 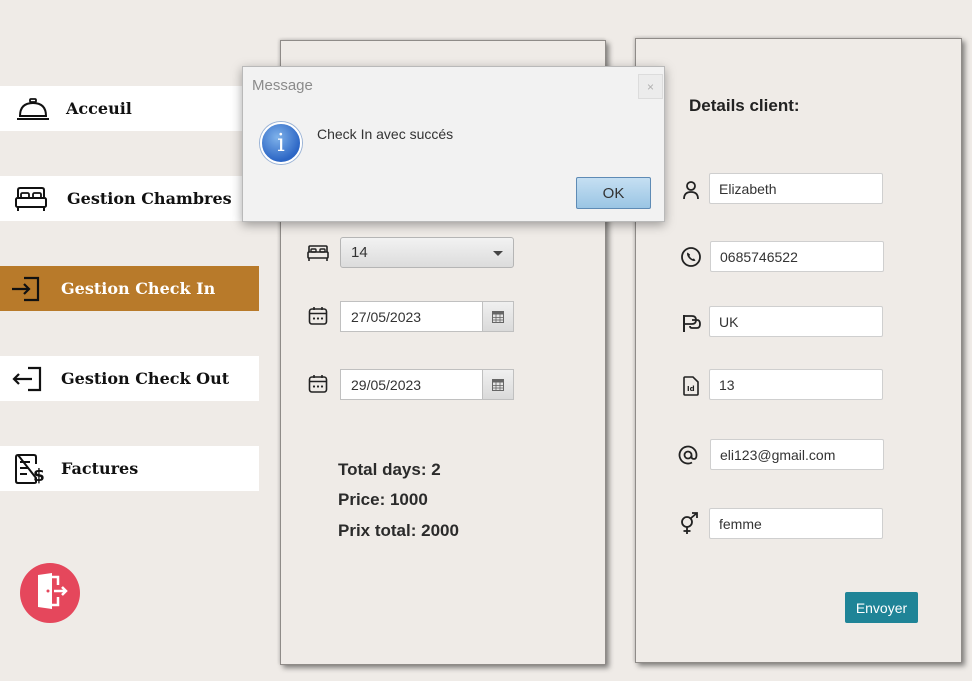 I want to click on check-in-icon, so click(x=26, y=289).